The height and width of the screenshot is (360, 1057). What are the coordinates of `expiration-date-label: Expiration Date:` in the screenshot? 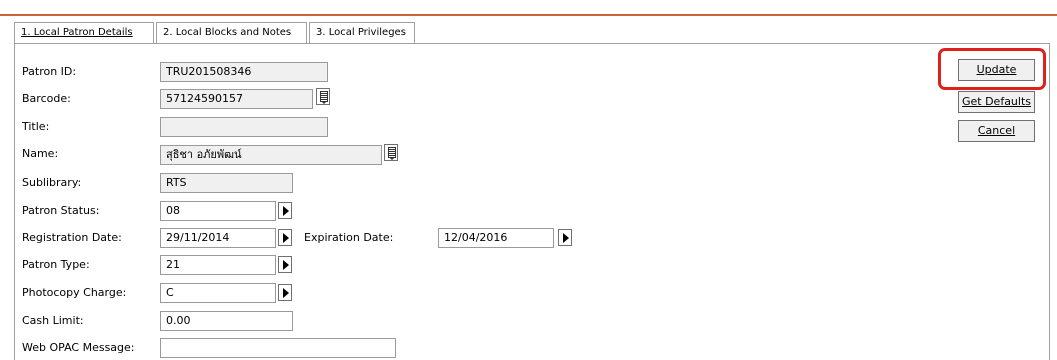 It's located at (349, 237).